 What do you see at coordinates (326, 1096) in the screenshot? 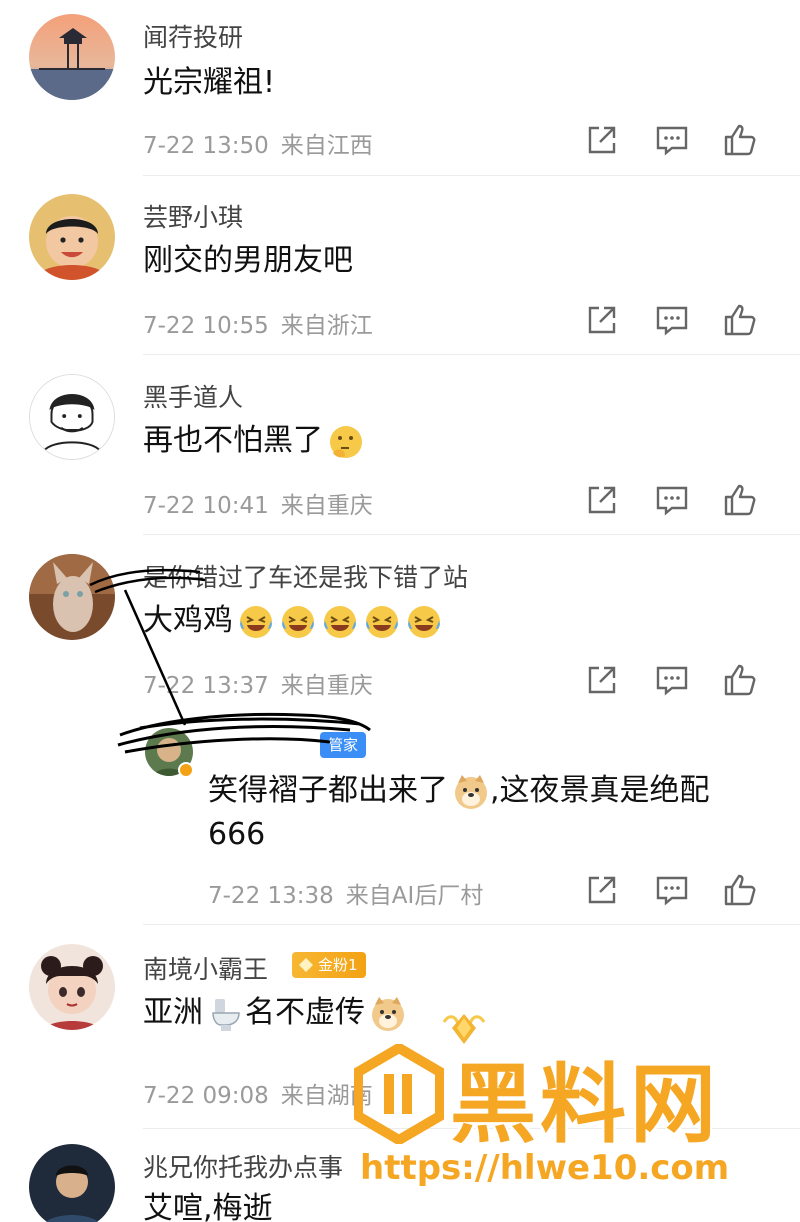
I see `comment-location: 来自湖南` at bounding box center [326, 1096].